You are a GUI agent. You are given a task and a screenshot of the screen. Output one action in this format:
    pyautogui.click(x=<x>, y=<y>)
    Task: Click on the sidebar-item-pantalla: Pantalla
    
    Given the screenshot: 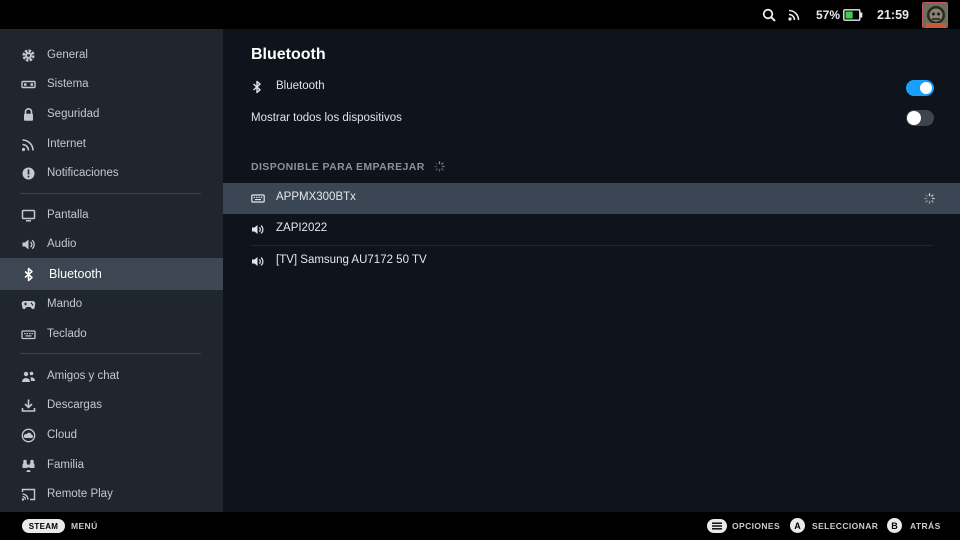 What is the action you would take?
    pyautogui.click(x=111, y=215)
    